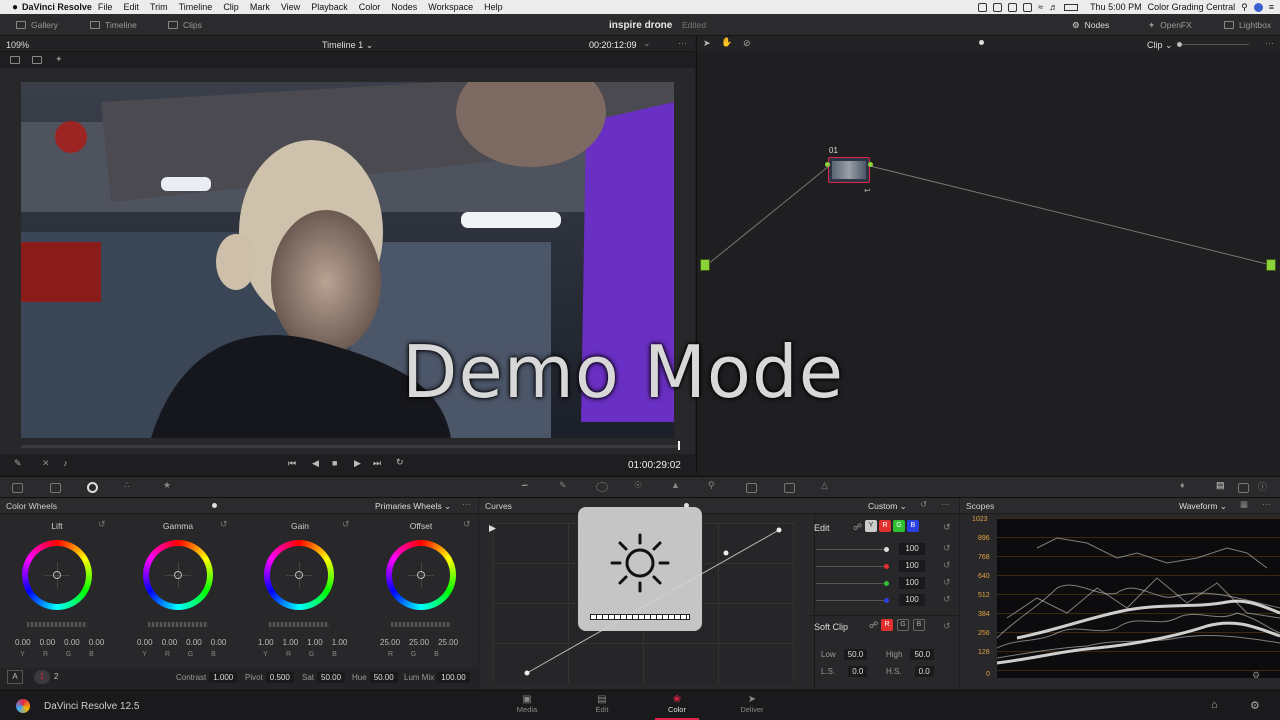  Describe the element at coordinates (1256, 675) in the screenshot. I see `scope-settings-icon: ⚙` at that location.